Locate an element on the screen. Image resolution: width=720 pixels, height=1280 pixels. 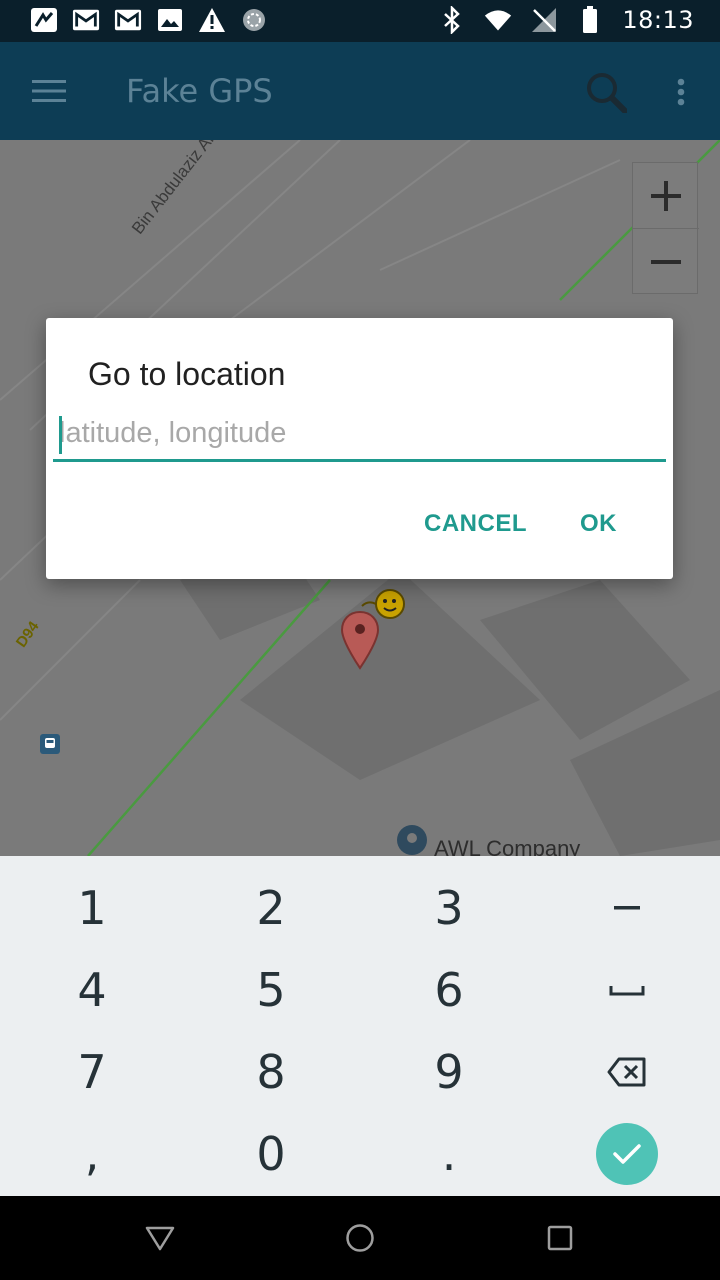
space-key-icon is located at coordinates (627, 990).